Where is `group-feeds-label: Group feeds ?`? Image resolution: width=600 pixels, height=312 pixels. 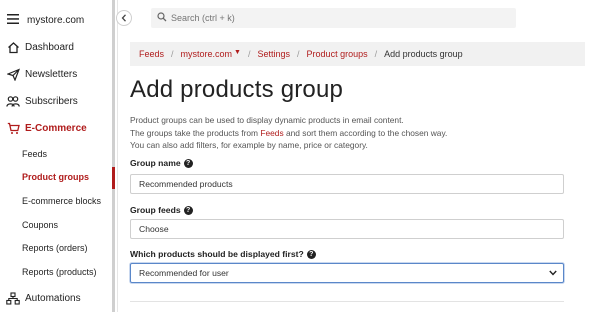 group-feeds-label: Group feeds ? is located at coordinates (161, 210).